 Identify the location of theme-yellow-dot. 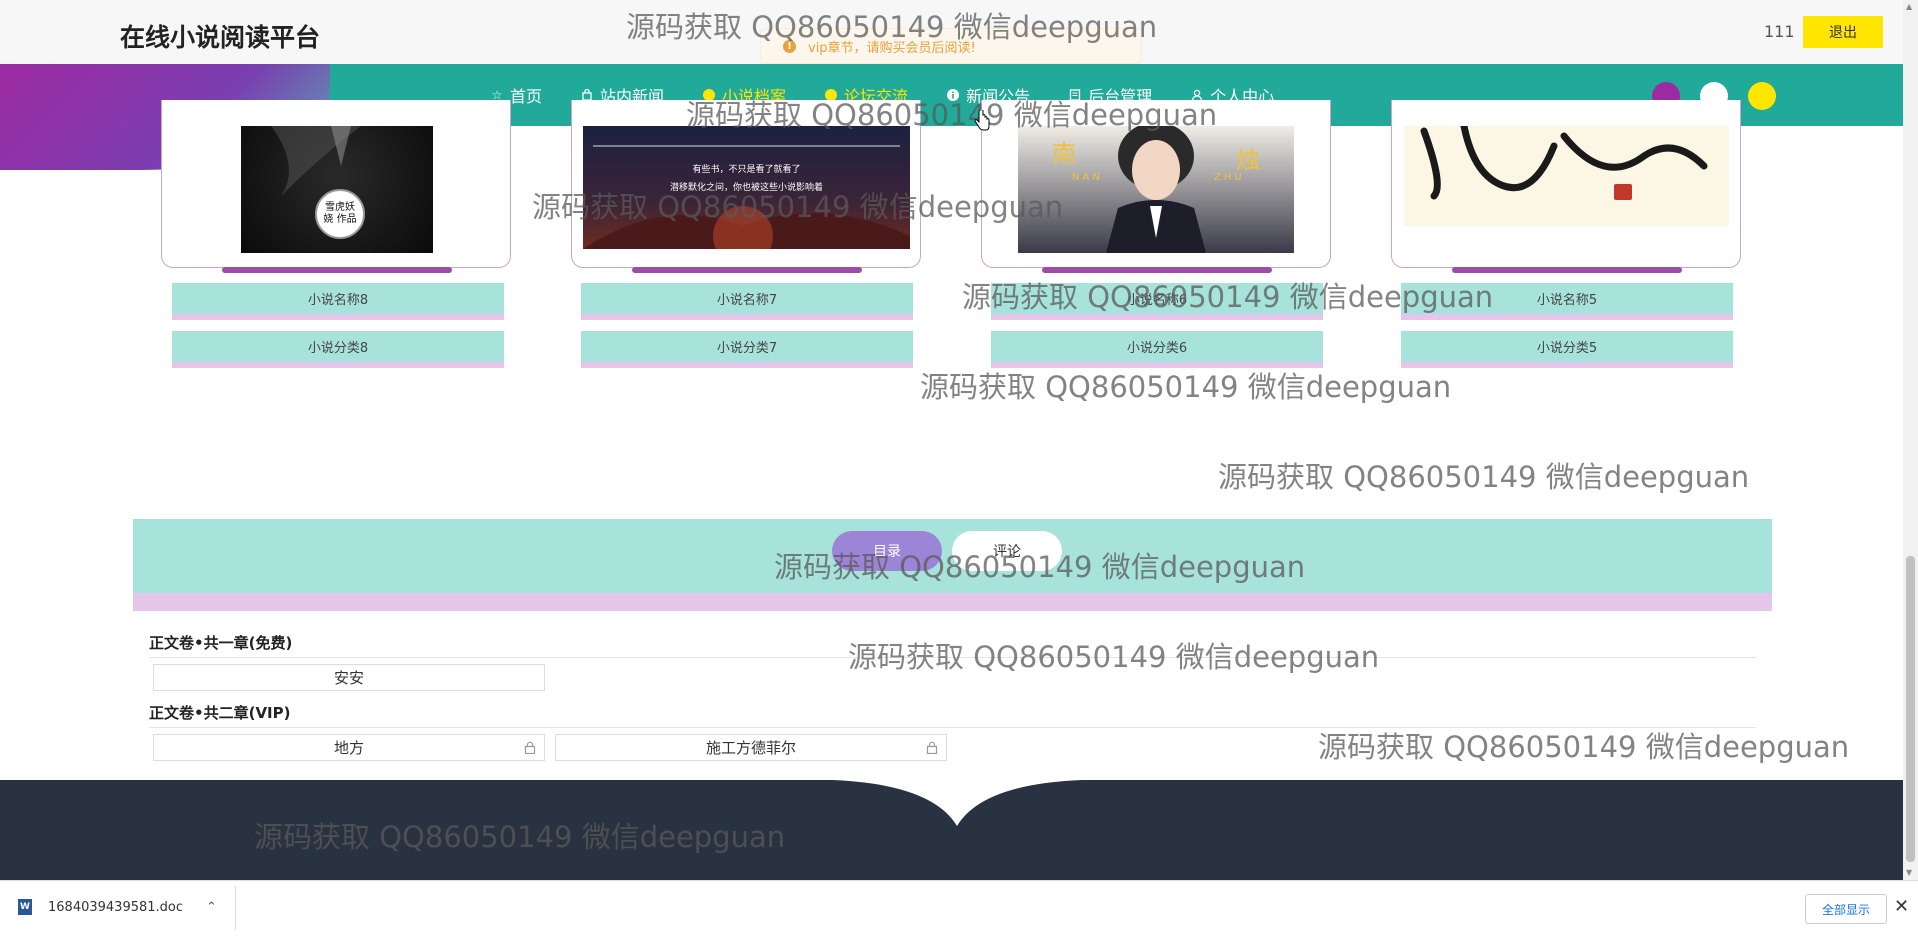
(1762, 96).